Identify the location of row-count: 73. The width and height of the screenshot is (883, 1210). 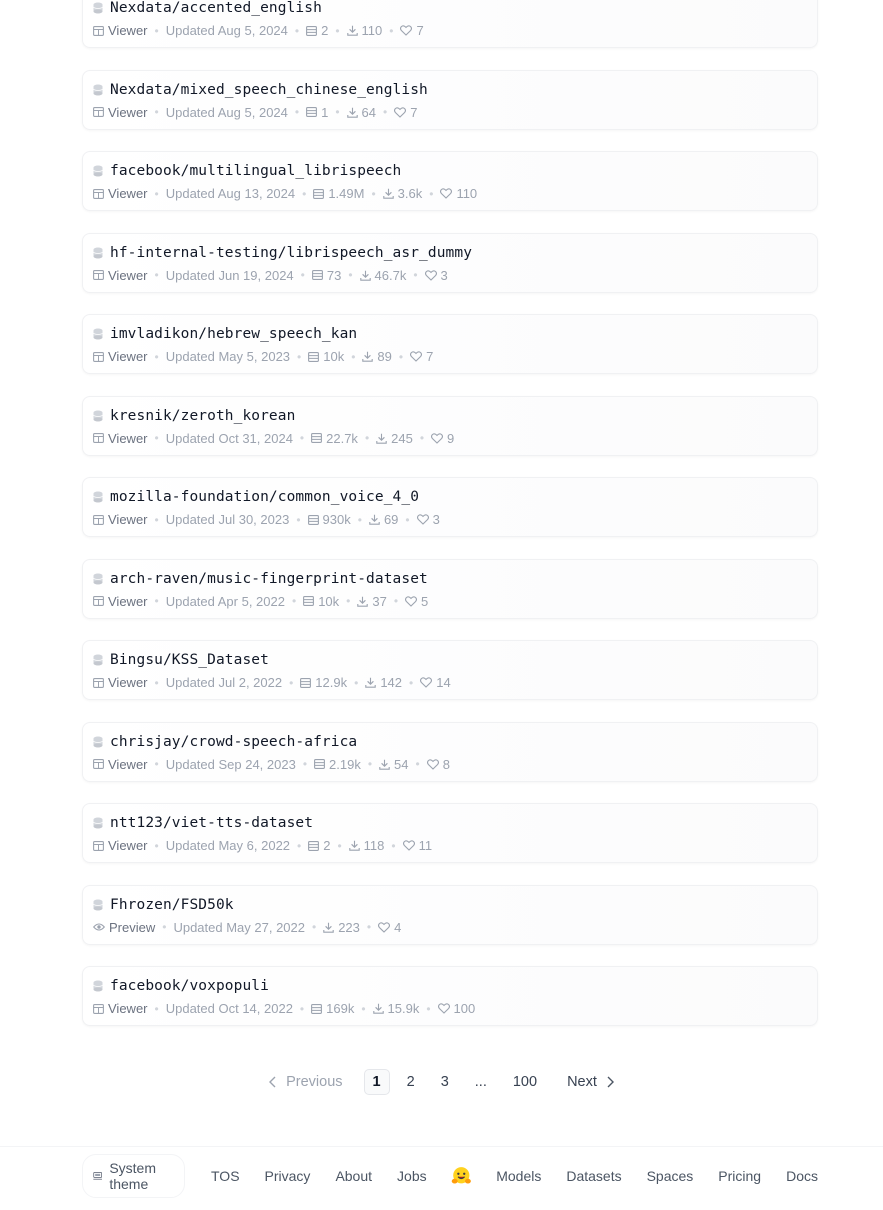
(326, 275).